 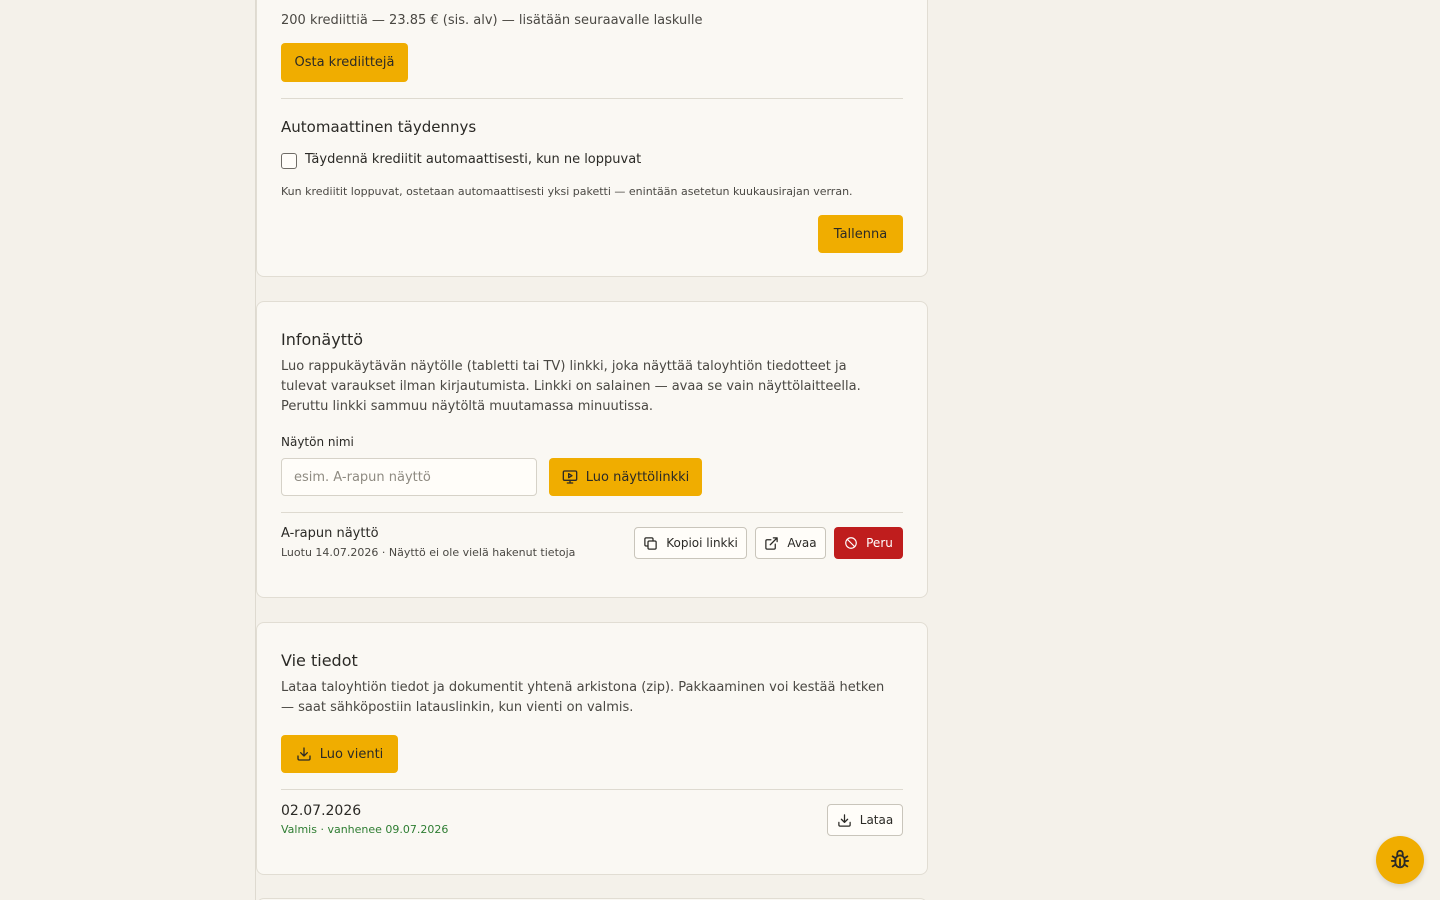 I want to click on export-date: 02.07.2026, so click(x=321, y=811).